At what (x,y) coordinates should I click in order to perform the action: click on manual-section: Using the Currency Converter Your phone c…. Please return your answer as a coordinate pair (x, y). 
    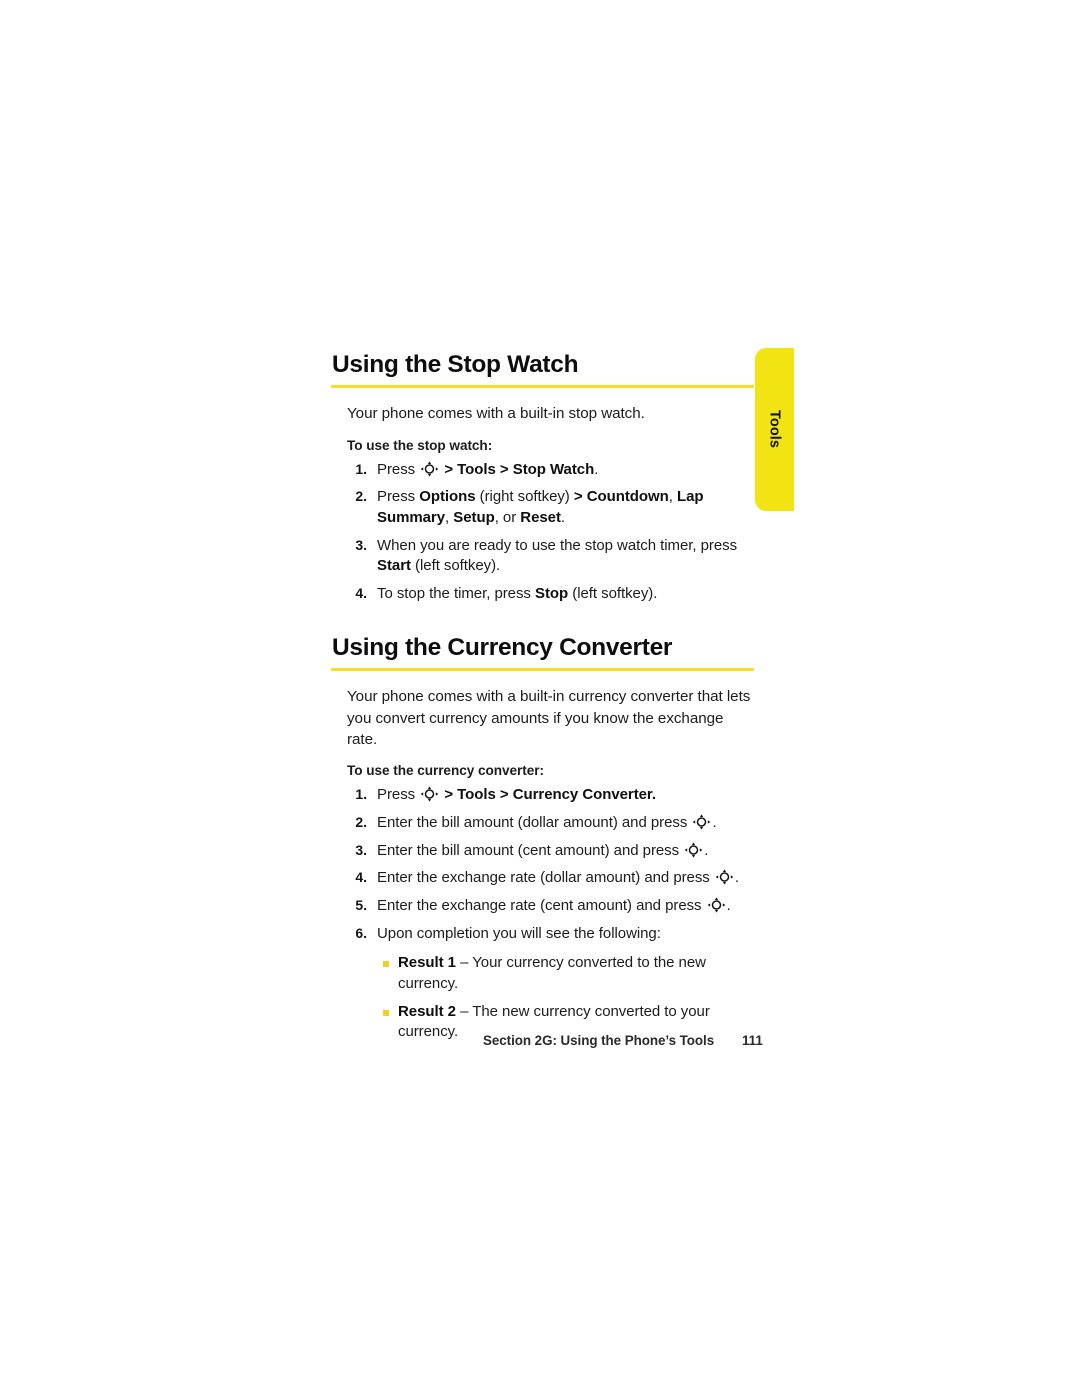
    Looking at the image, I should click on (543, 824).